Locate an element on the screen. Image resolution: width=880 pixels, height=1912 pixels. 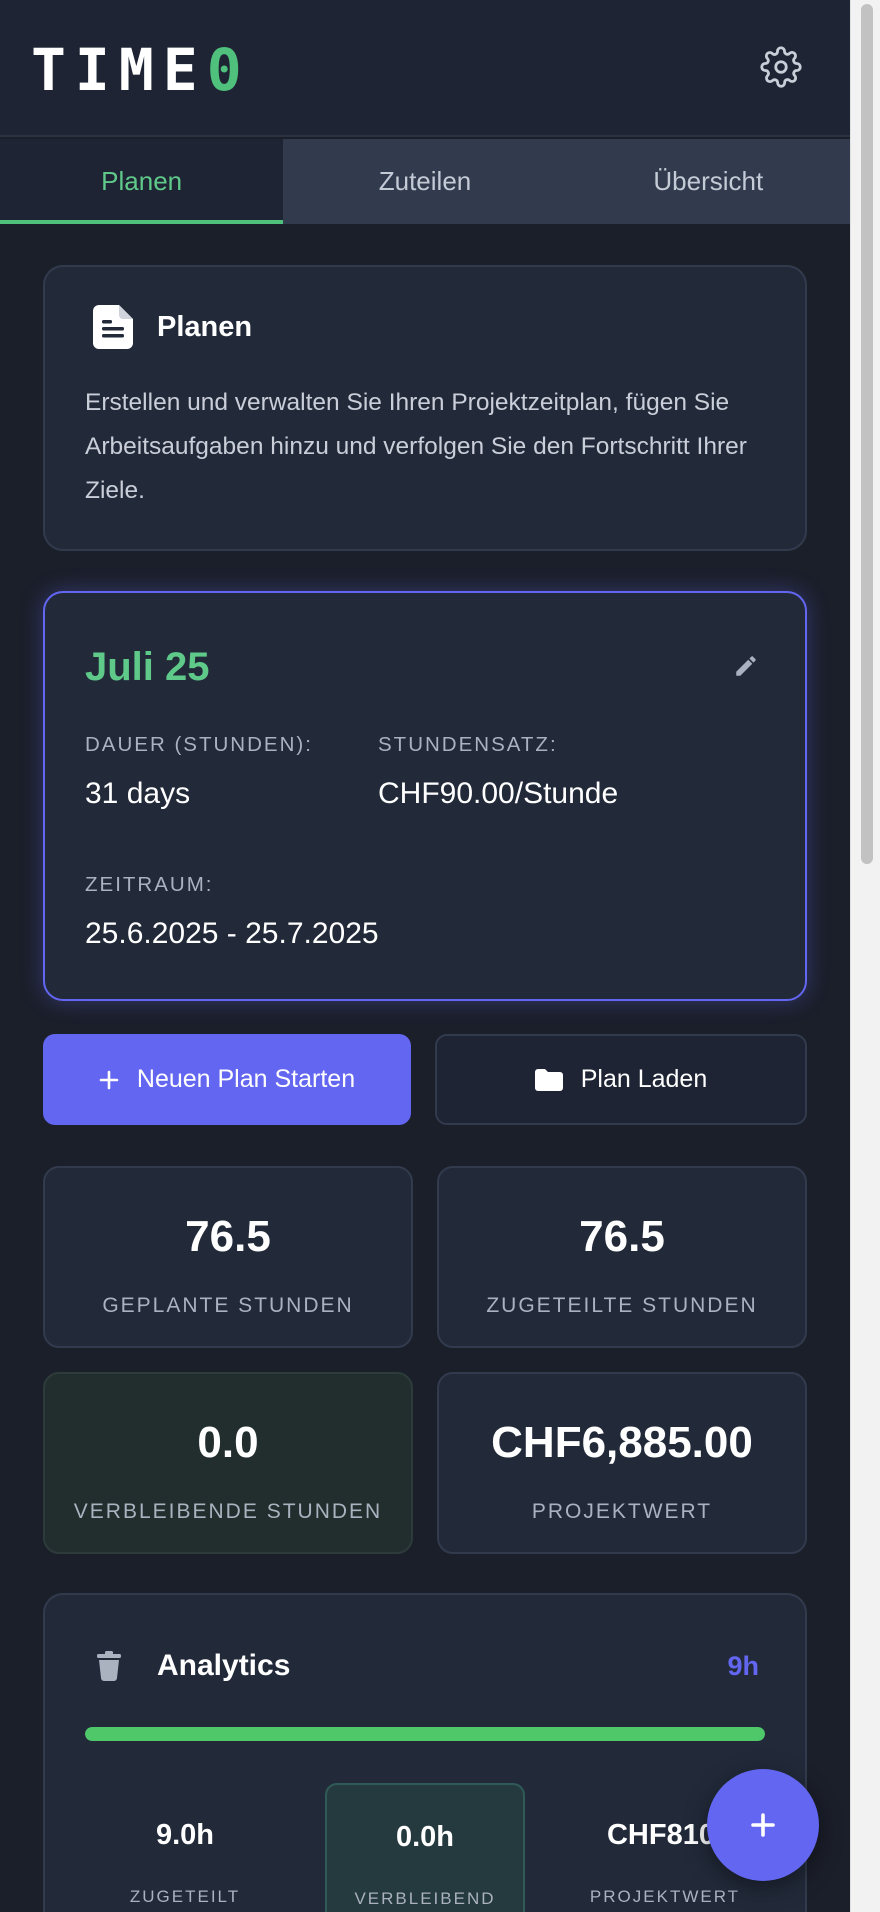
add-task-fab-button is located at coordinates (763, 1825).